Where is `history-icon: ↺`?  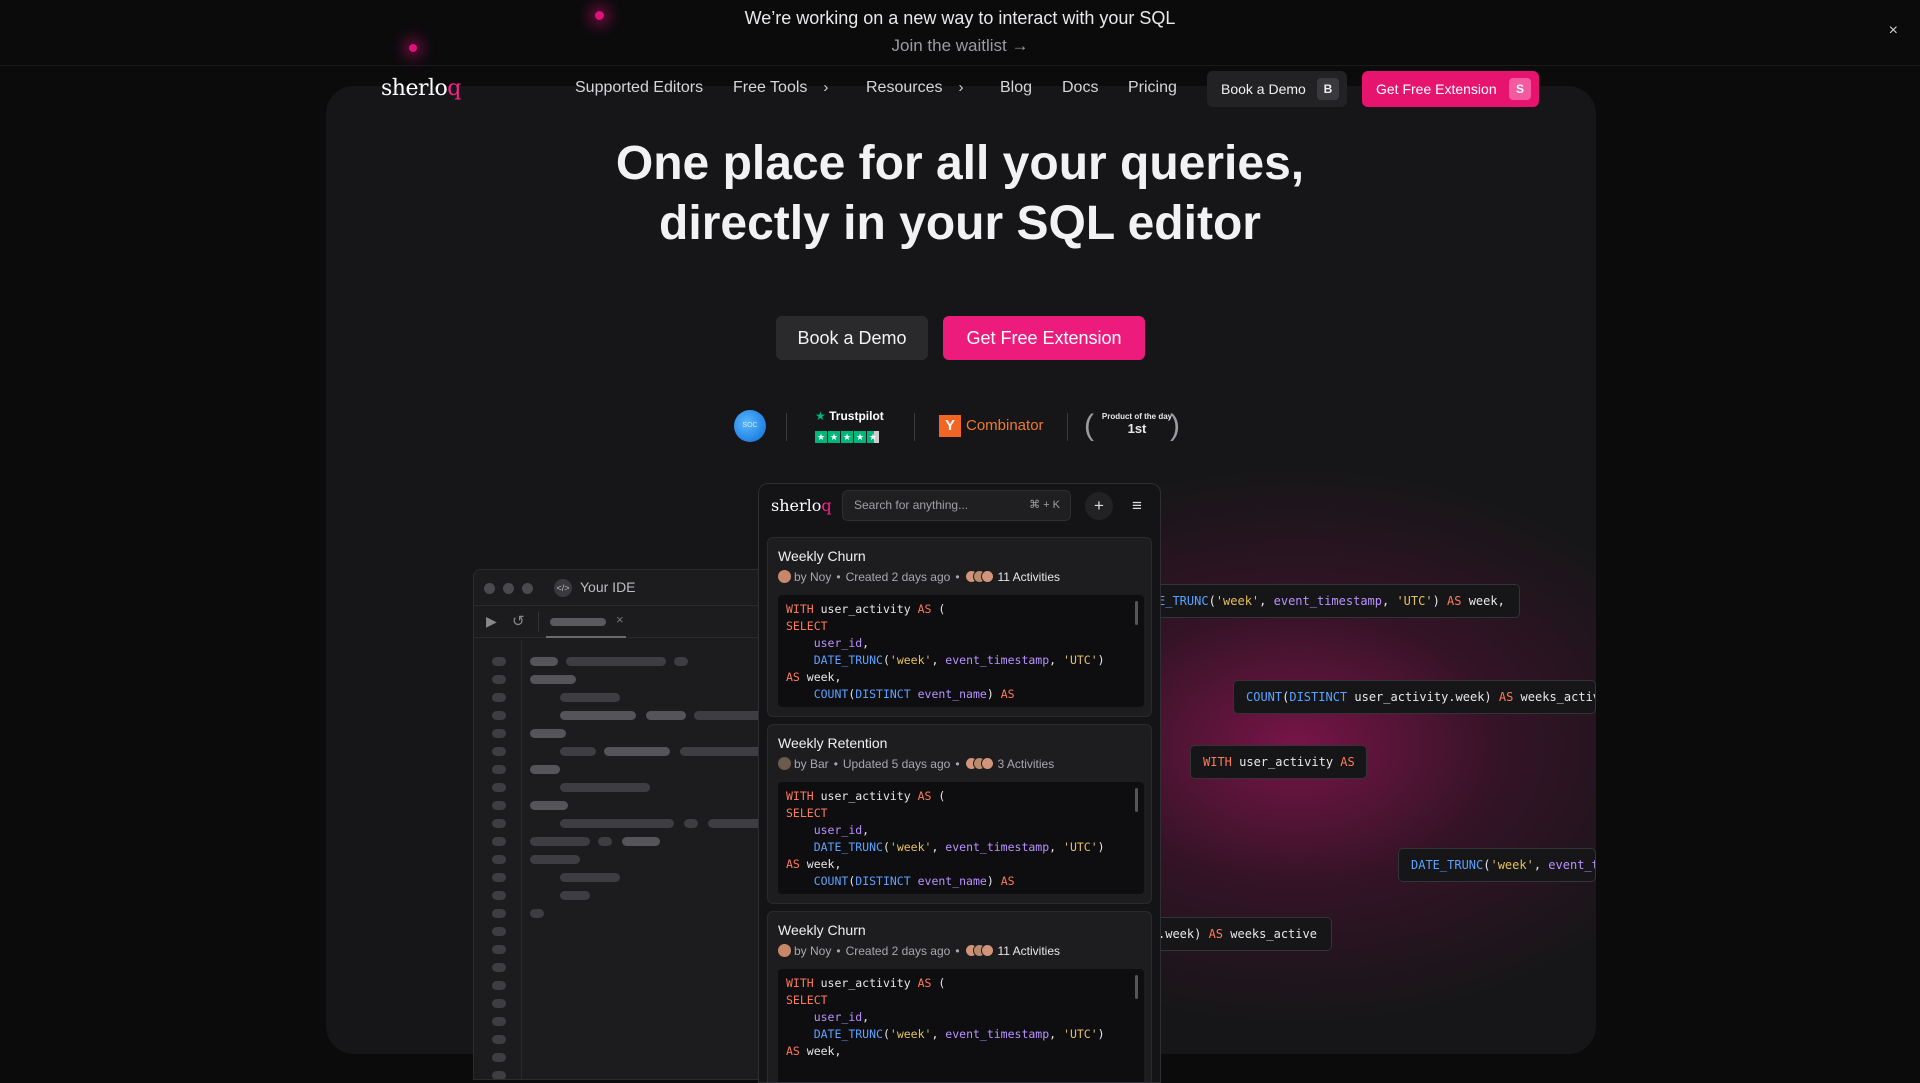 history-icon: ↺ is located at coordinates (518, 621).